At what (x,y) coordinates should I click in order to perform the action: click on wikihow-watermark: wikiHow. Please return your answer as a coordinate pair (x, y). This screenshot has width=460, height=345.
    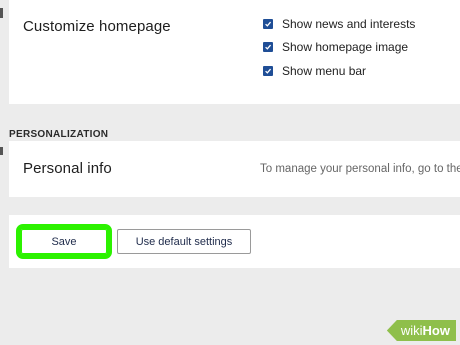
    Looking at the image, I should click on (421, 330).